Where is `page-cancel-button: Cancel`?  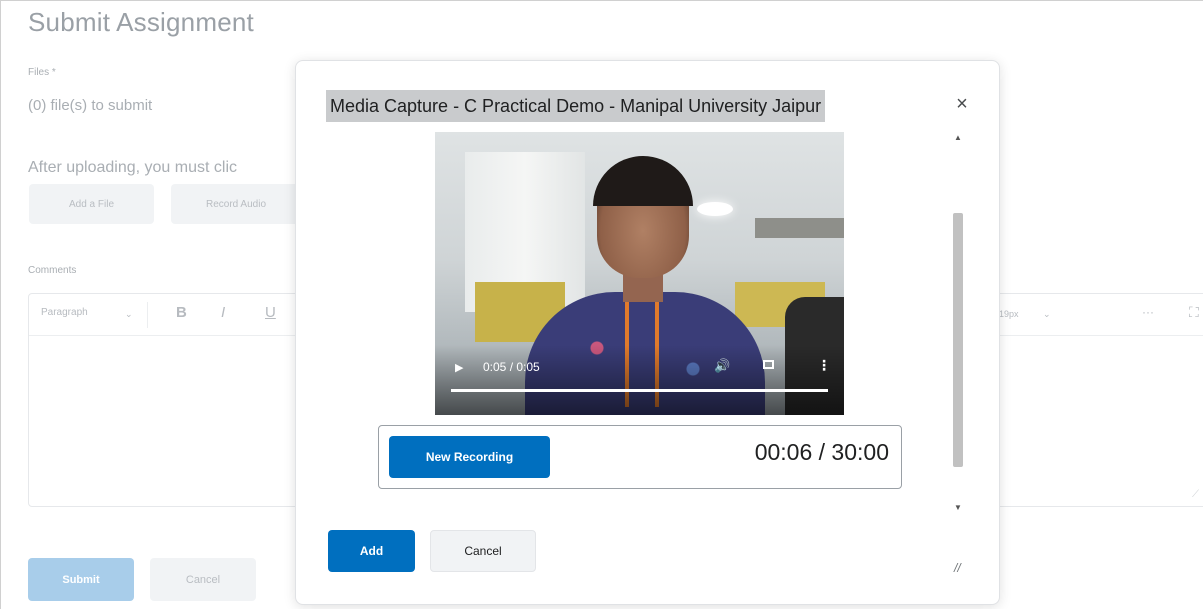
page-cancel-button: Cancel is located at coordinates (203, 579).